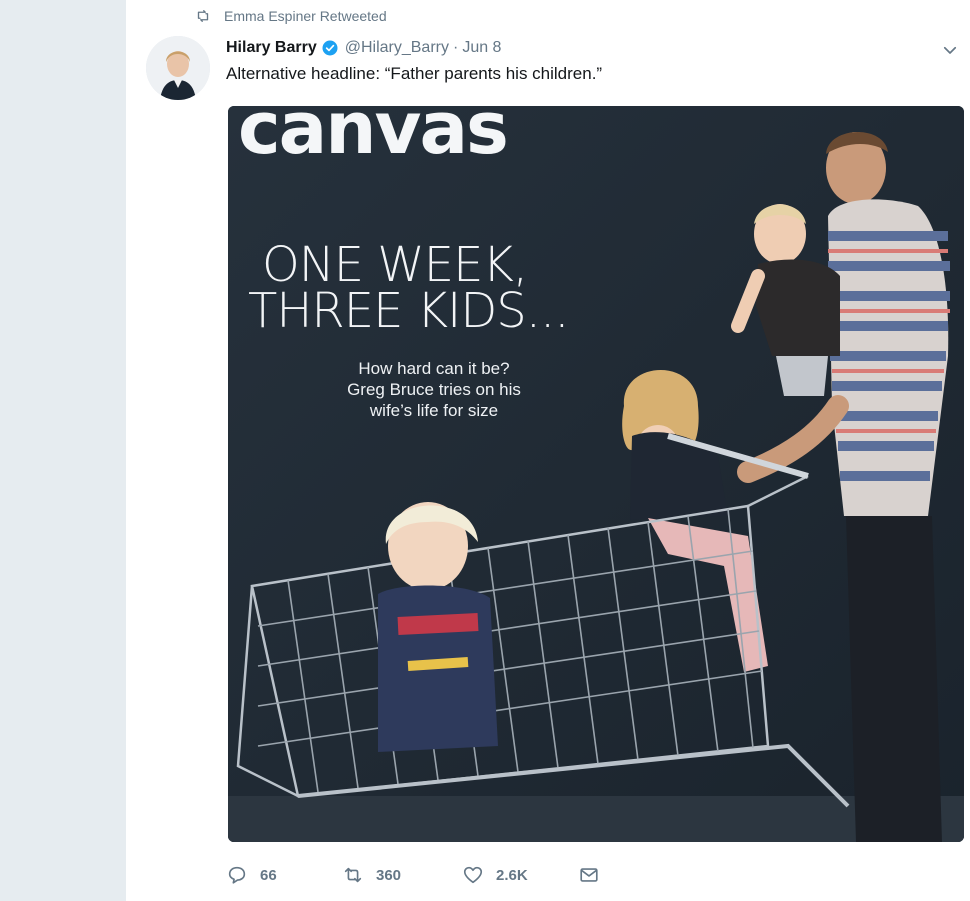 The image size is (970, 901). I want to click on reply-button: 66, so click(284, 875).